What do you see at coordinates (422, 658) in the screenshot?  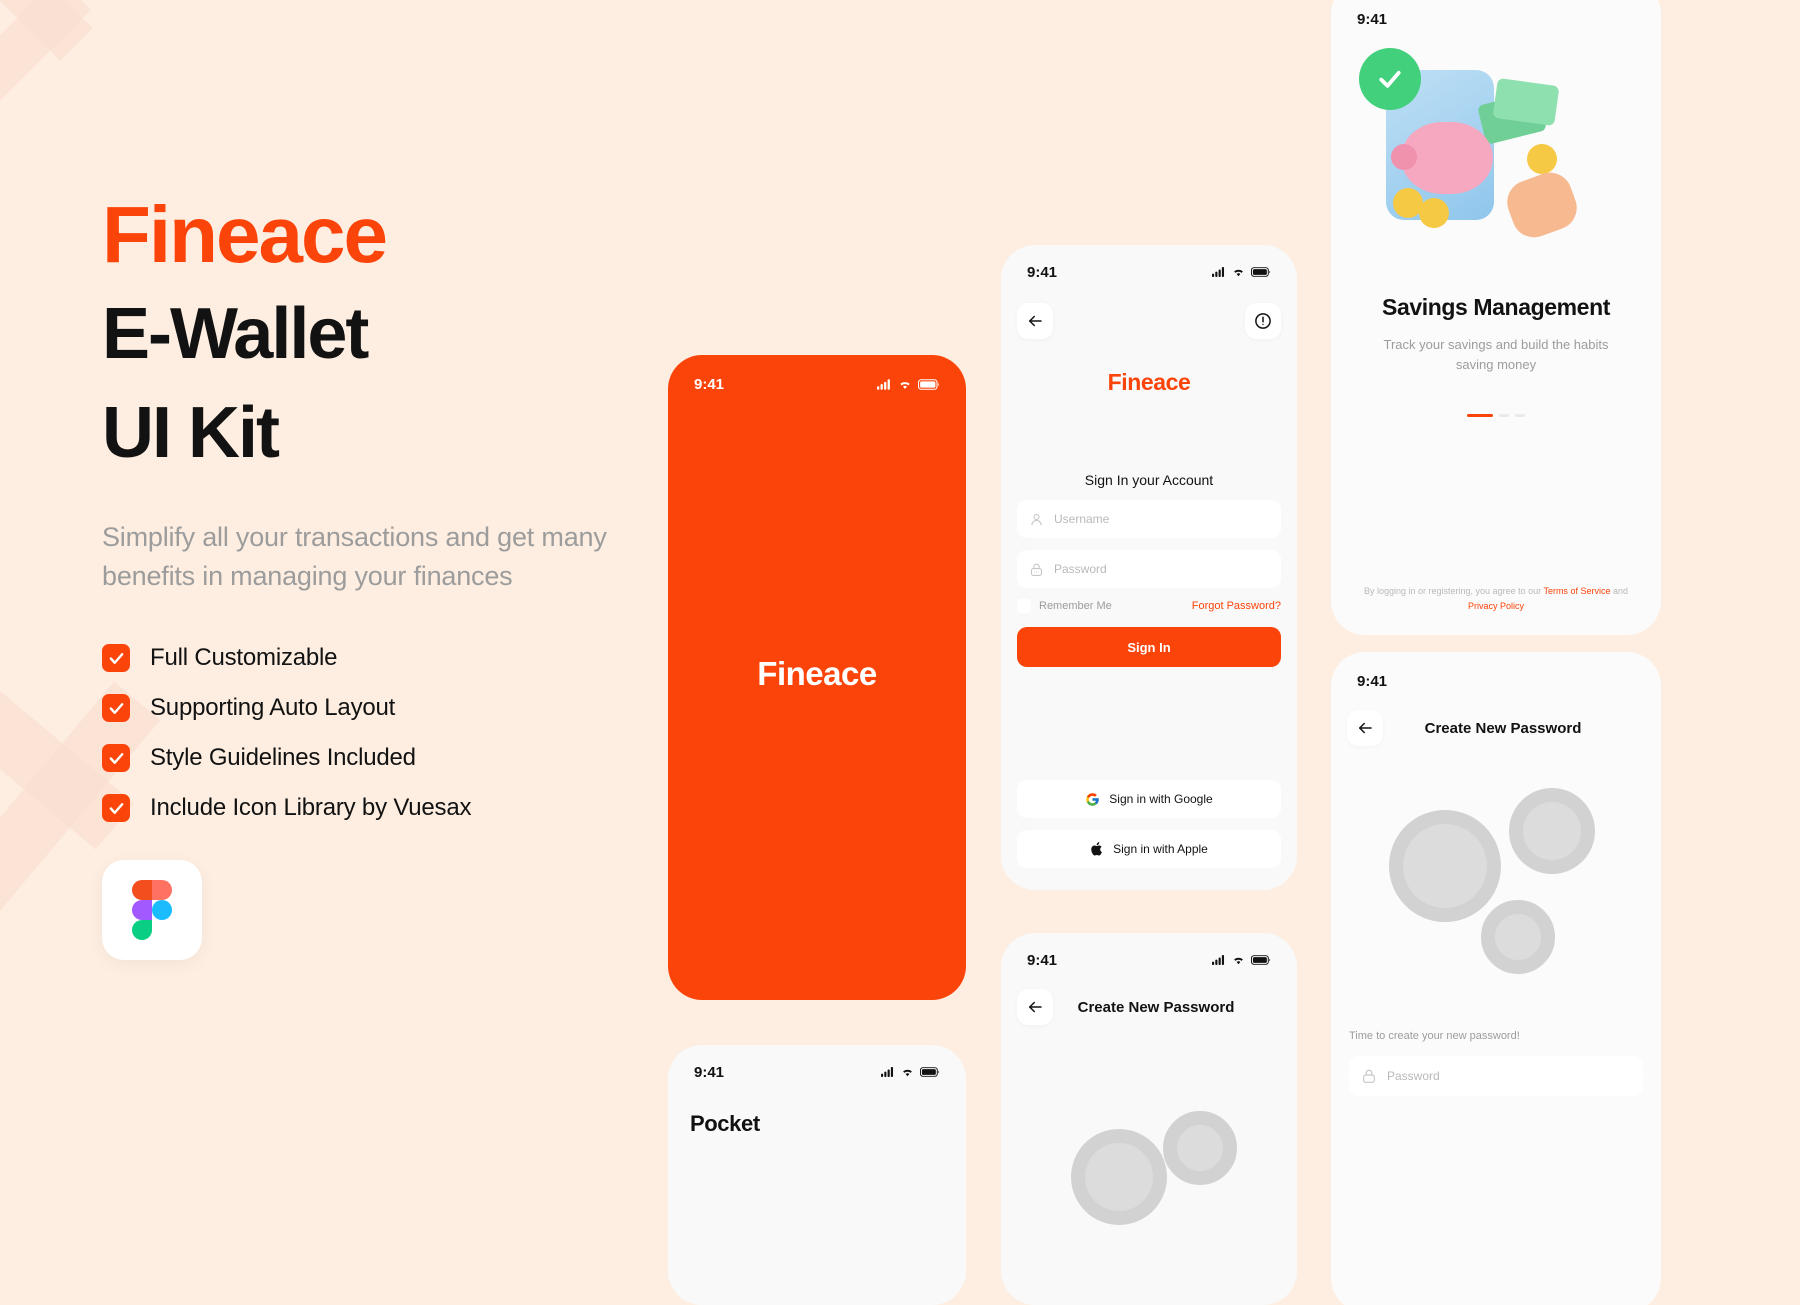 I see `list-item: Full Customizable` at bounding box center [422, 658].